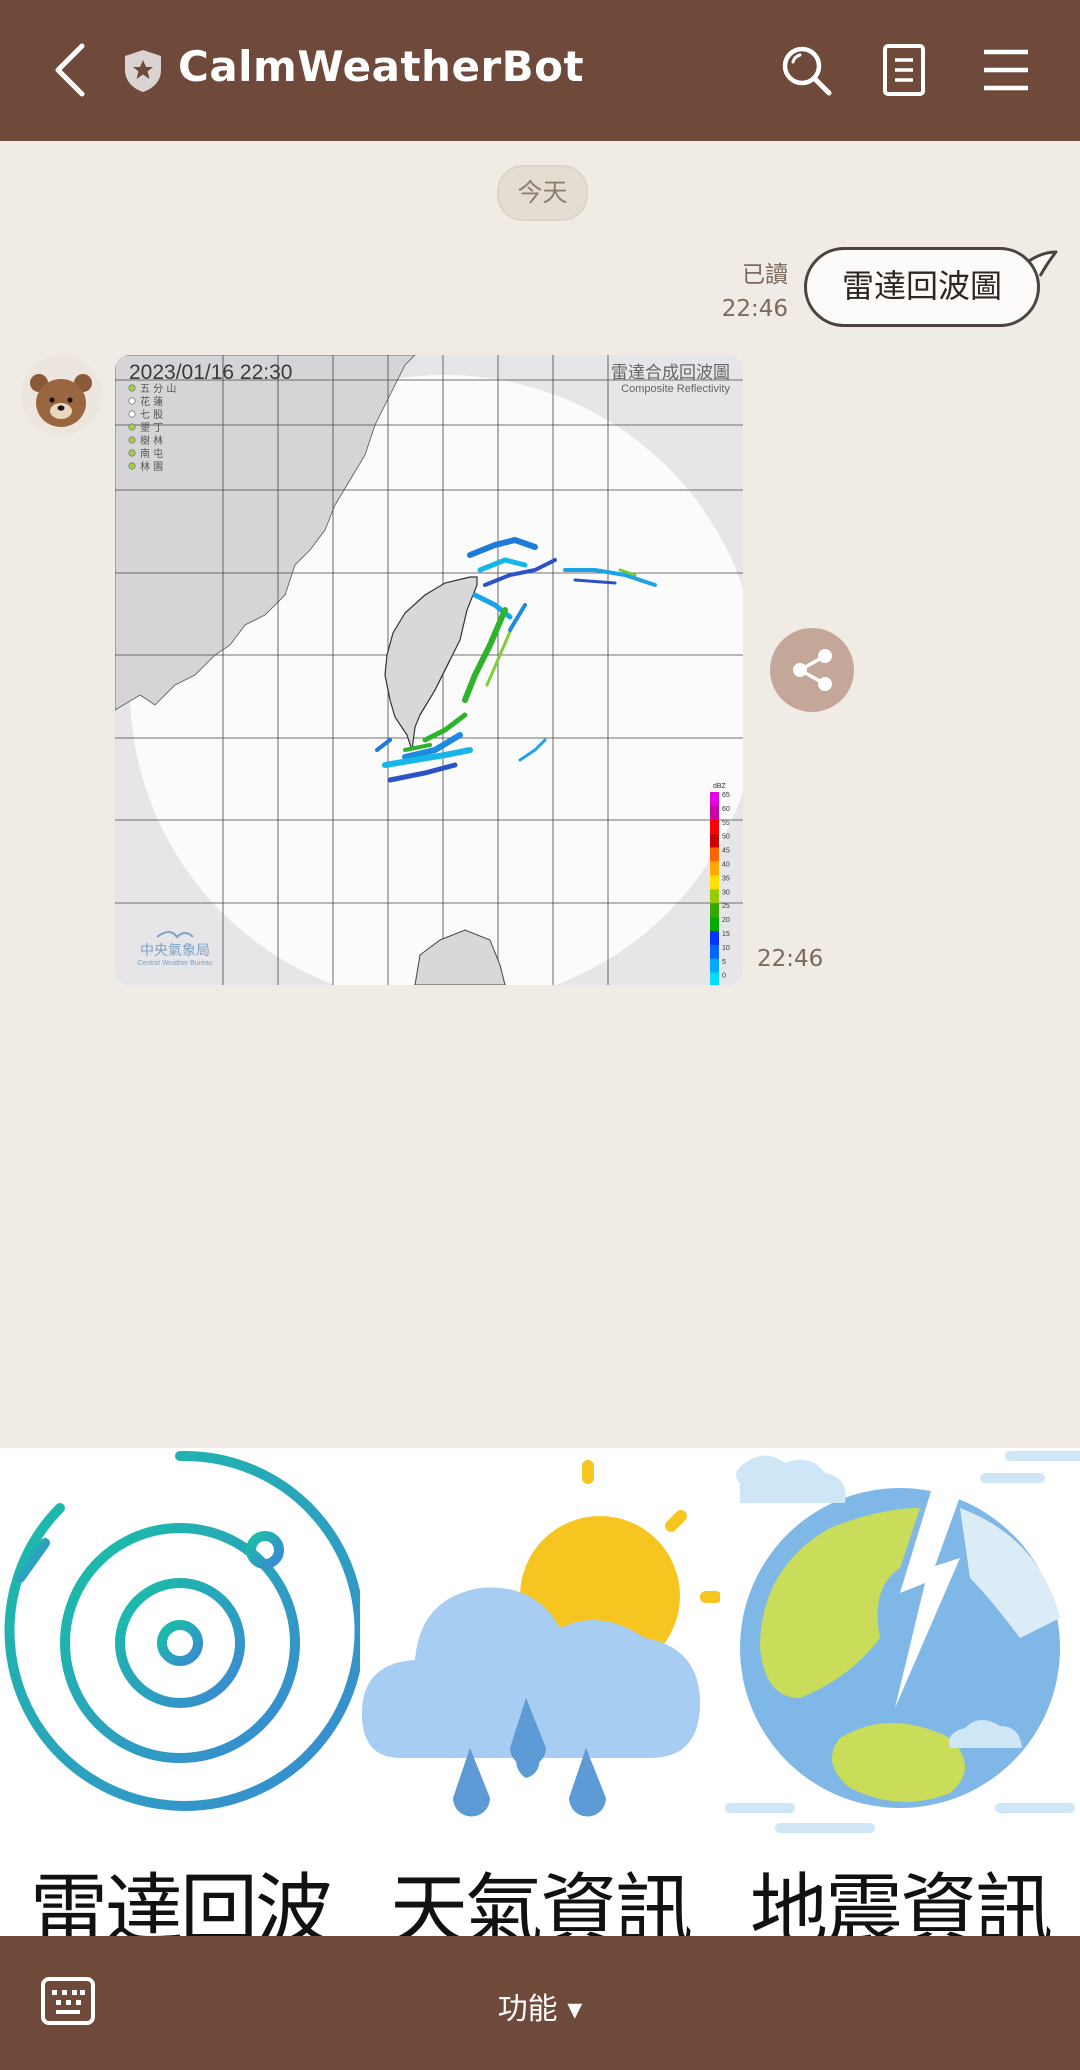 The height and width of the screenshot is (2070, 1080). I want to click on search-icon, so click(806, 70).